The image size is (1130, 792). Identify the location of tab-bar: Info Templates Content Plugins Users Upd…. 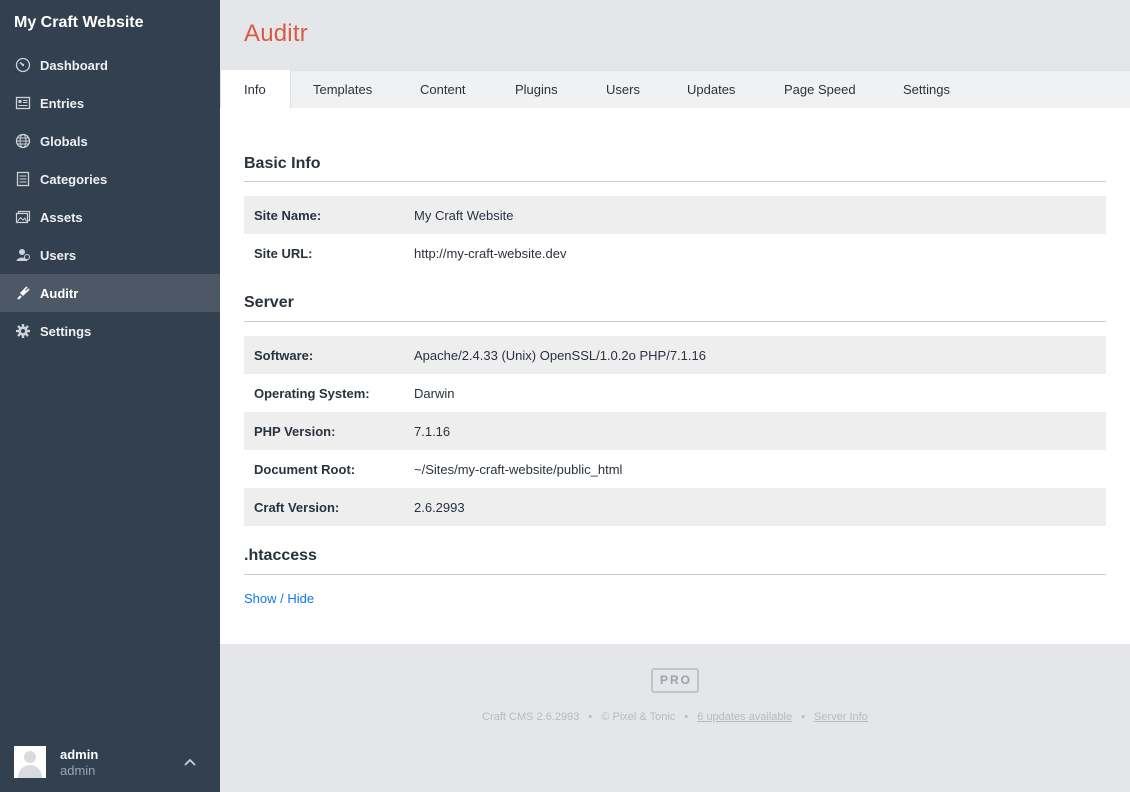
(675, 90).